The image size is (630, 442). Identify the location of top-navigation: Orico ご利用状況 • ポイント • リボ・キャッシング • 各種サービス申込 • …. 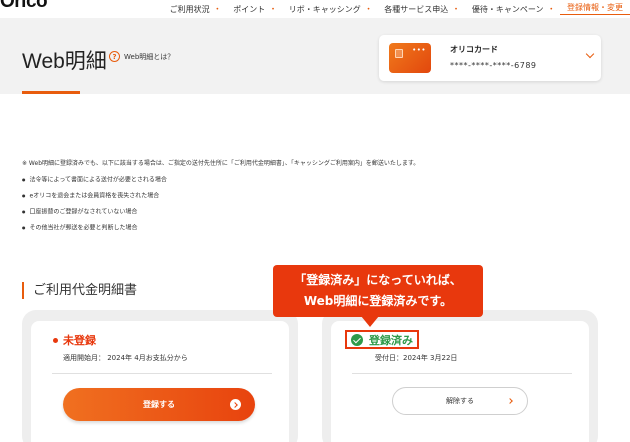
(315, 9).